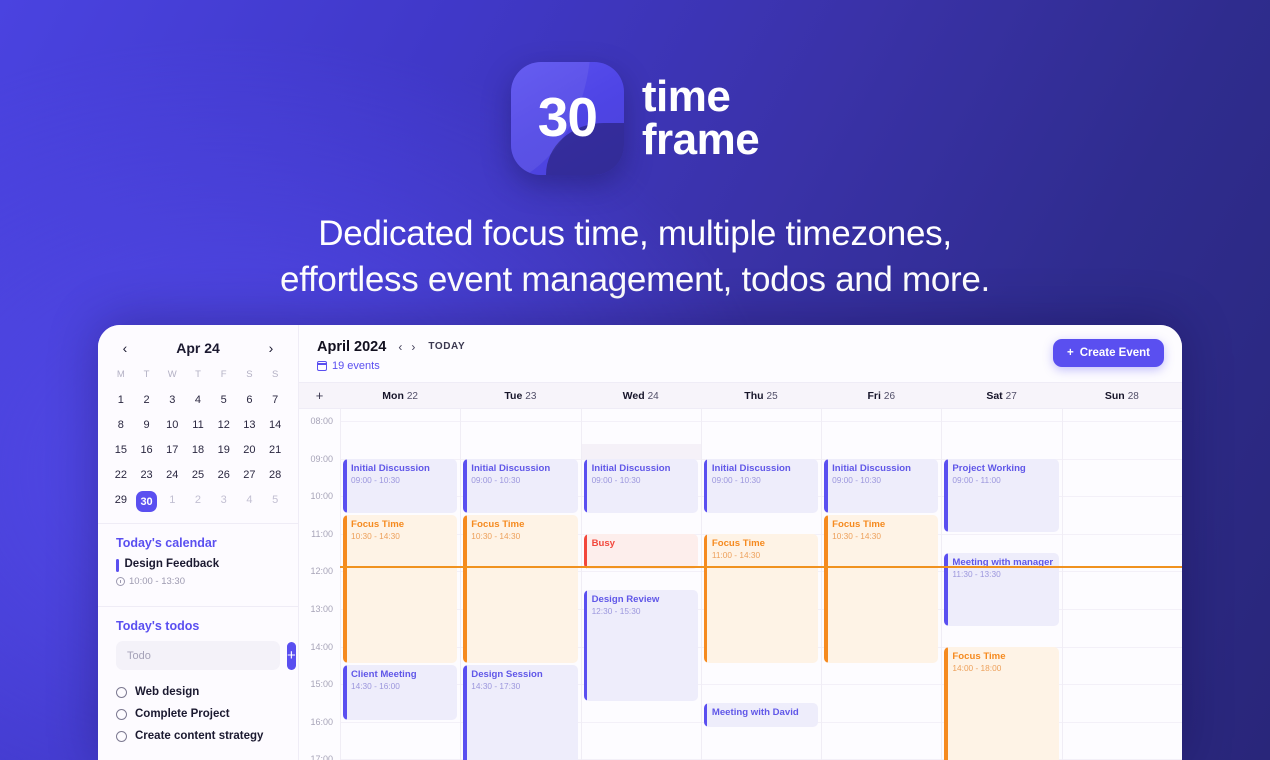 This screenshot has height=760, width=1270. What do you see at coordinates (700, 139) in the screenshot?
I see `logo-word-line2: frame` at bounding box center [700, 139].